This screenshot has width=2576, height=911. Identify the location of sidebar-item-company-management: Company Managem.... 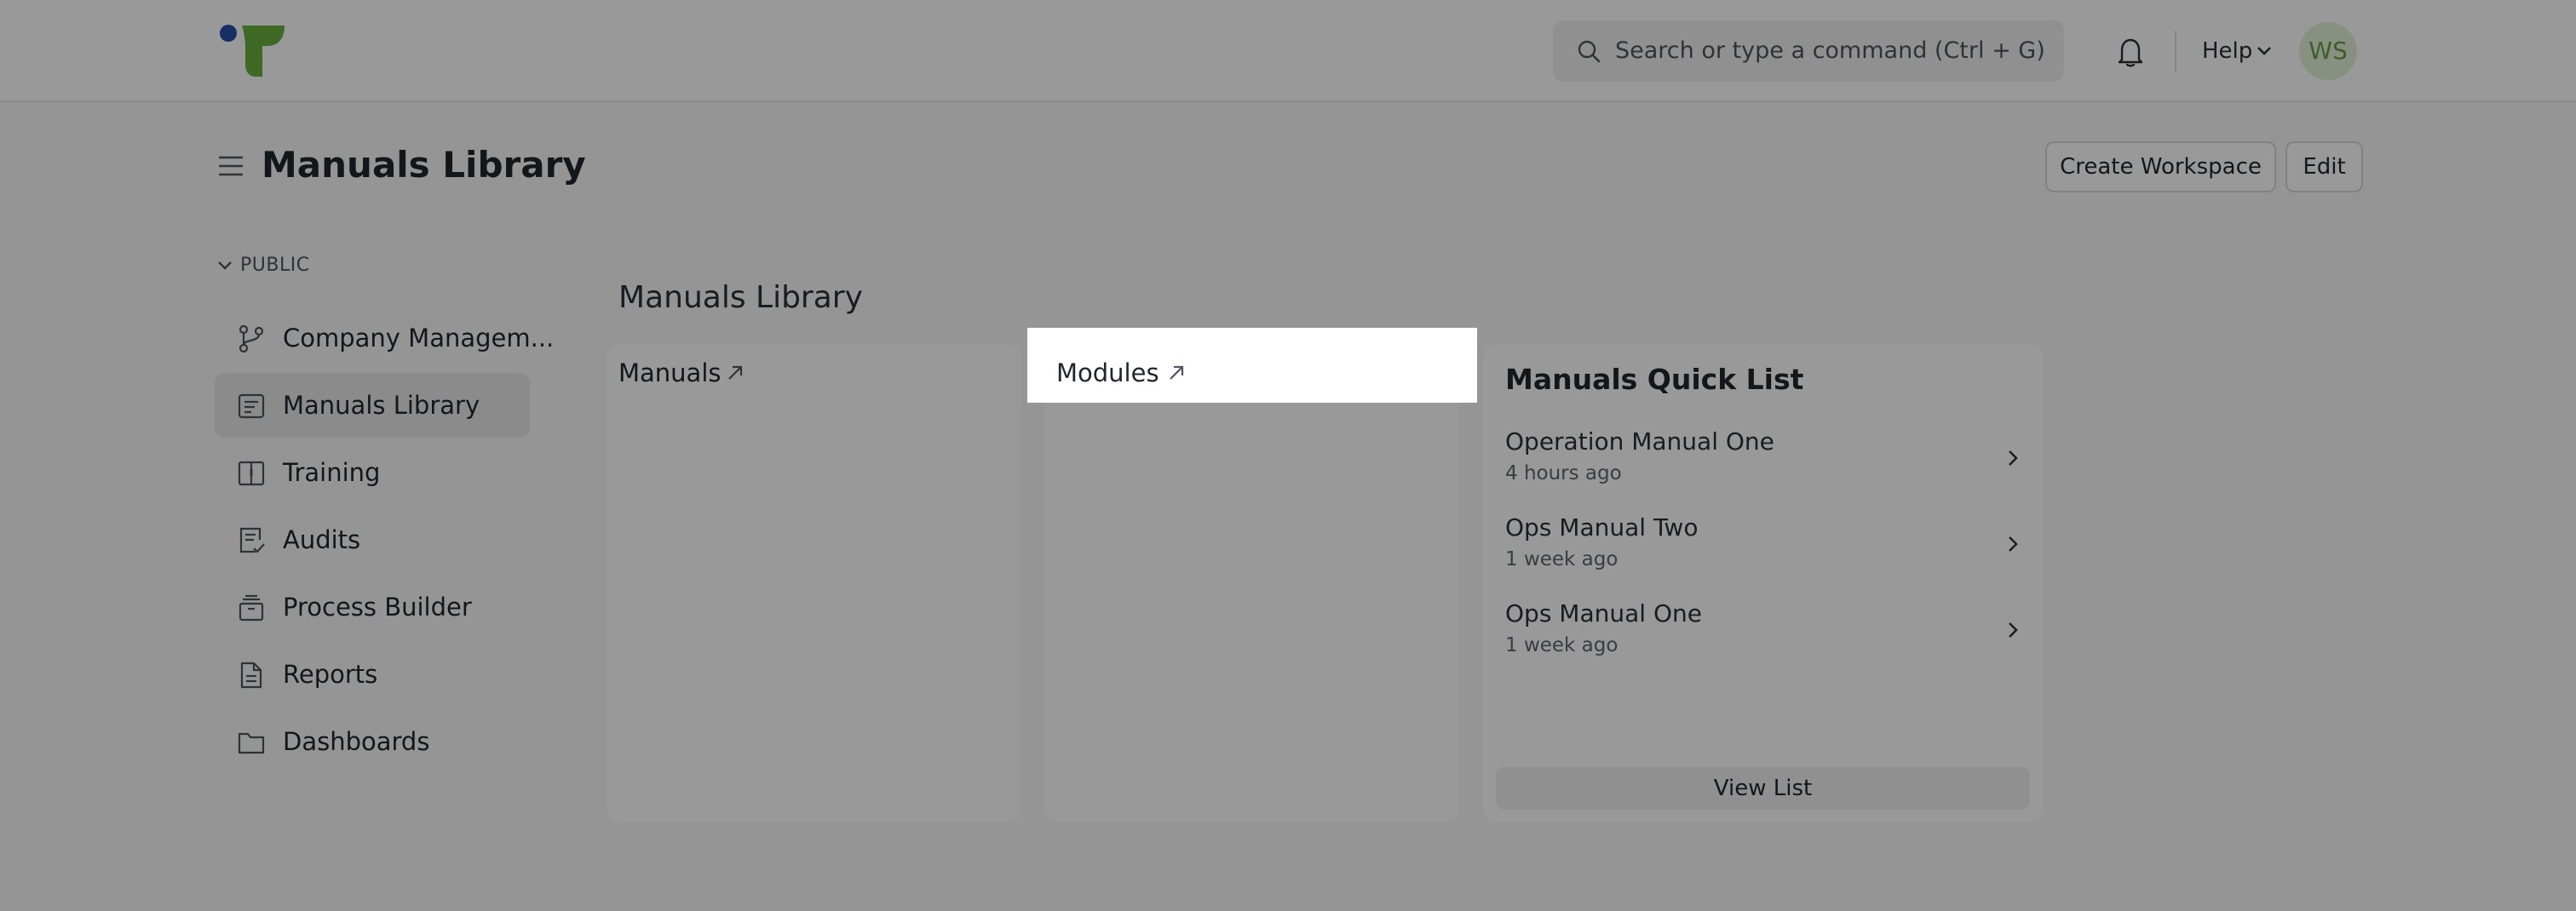
(385, 338).